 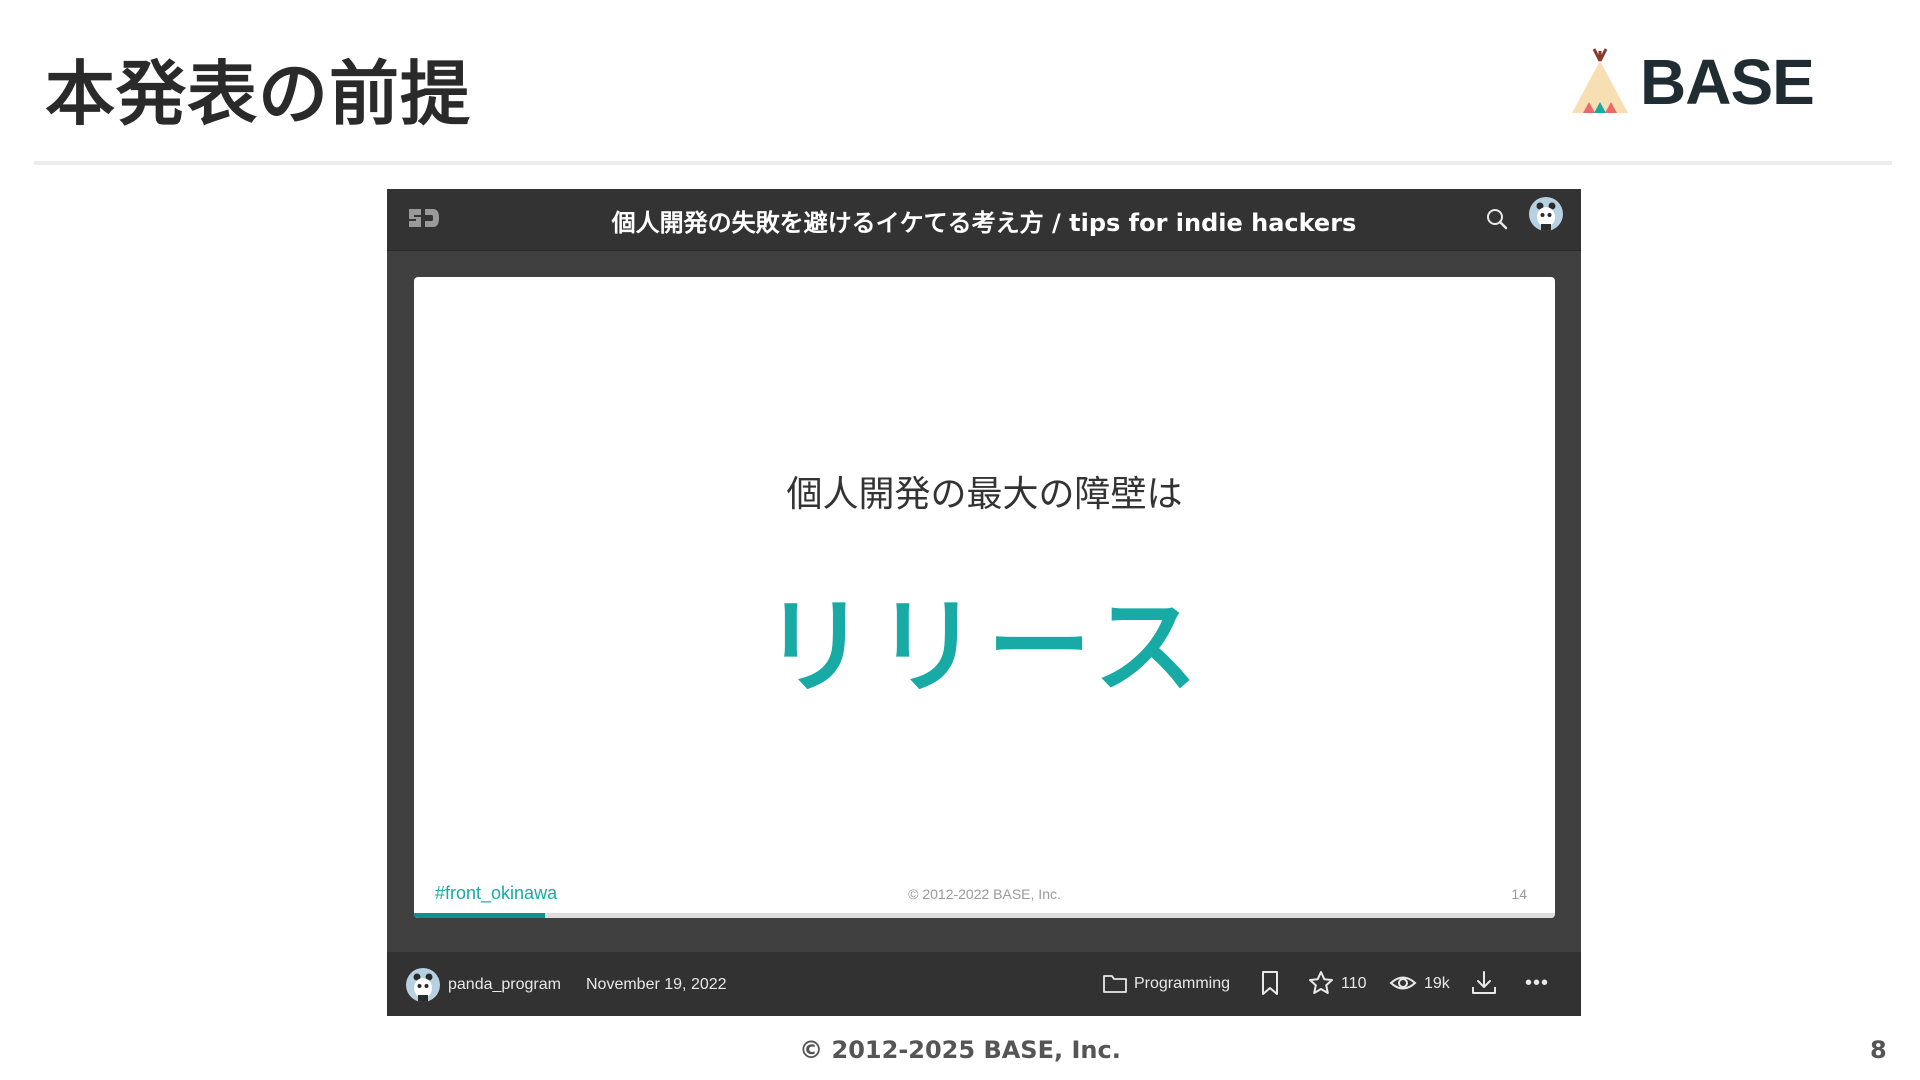 I want to click on star-icon, so click(x=1321, y=983).